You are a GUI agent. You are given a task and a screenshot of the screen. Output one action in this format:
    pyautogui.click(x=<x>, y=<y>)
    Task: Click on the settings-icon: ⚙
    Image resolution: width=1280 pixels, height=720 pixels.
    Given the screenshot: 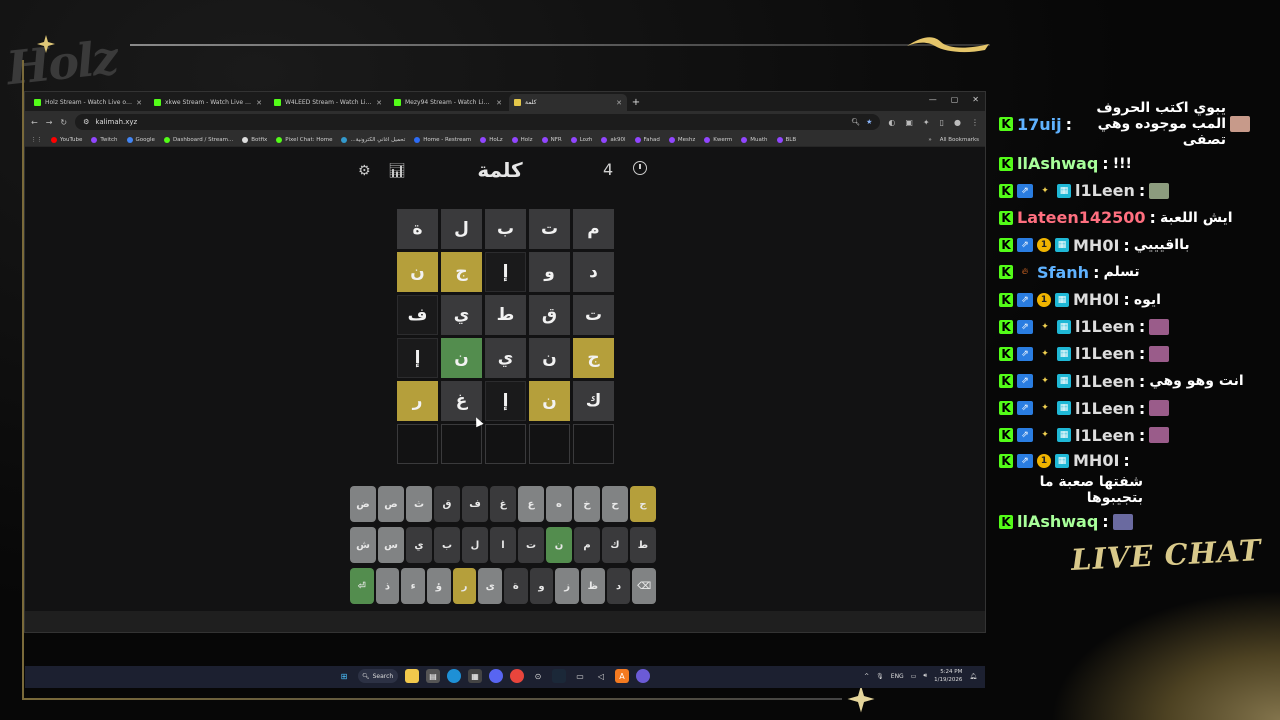 What is the action you would take?
    pyautogui.click(x=364, y=171)
    